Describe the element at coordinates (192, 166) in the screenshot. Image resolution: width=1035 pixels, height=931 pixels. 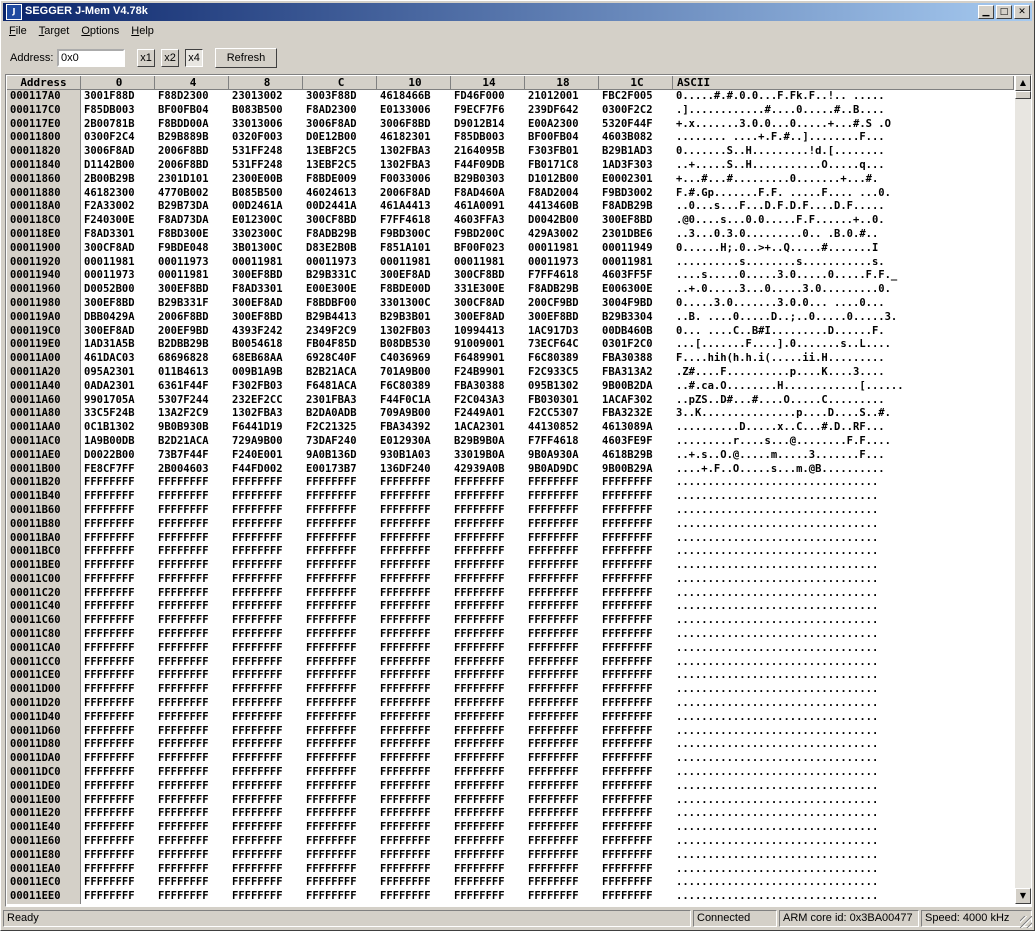
I see `memory-word: 2006F8BD` at that location.